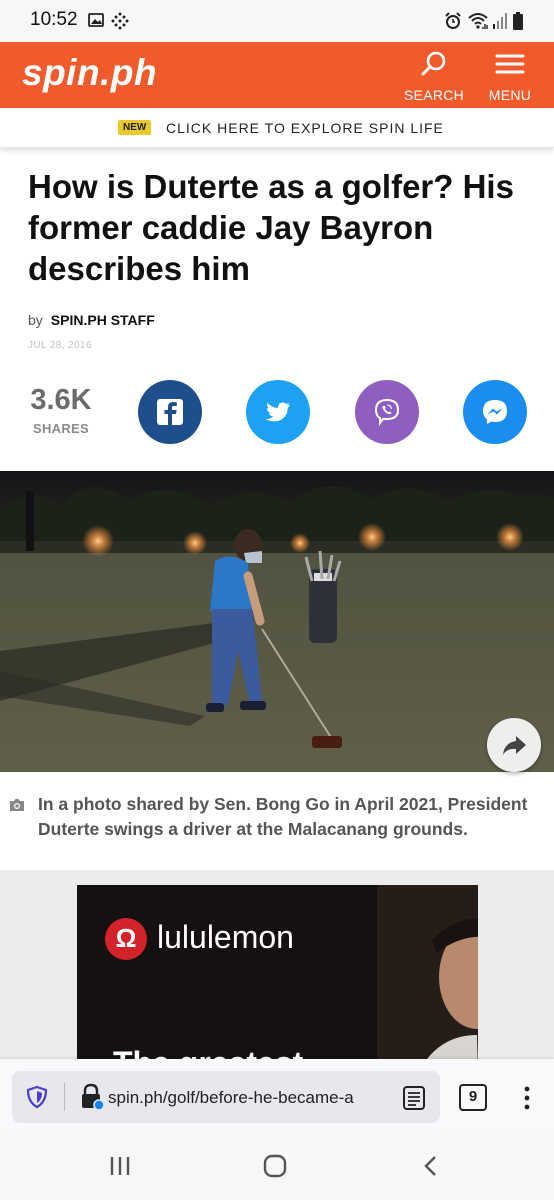 The image size is (554, 1200). What do you see at coordinates (120, 23) in the screenshot?
I see `dots-grid-icon` at bounding box center [120, 23].